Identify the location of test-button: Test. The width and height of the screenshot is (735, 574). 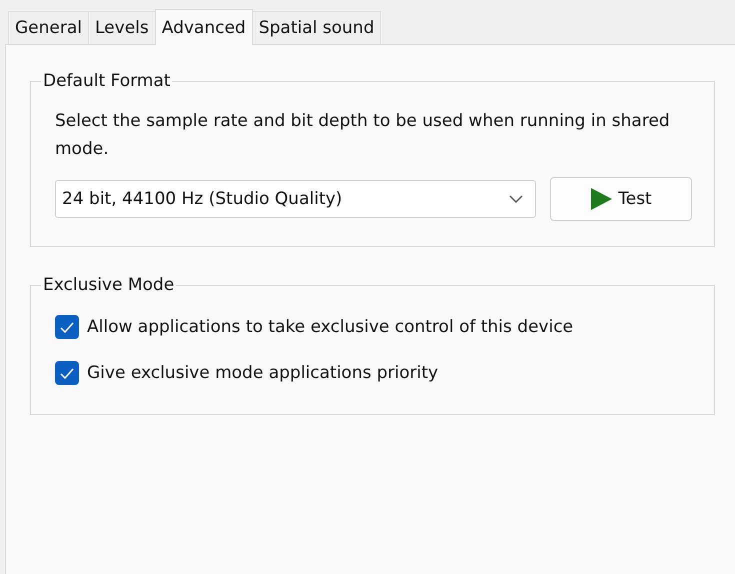
(621, 199).